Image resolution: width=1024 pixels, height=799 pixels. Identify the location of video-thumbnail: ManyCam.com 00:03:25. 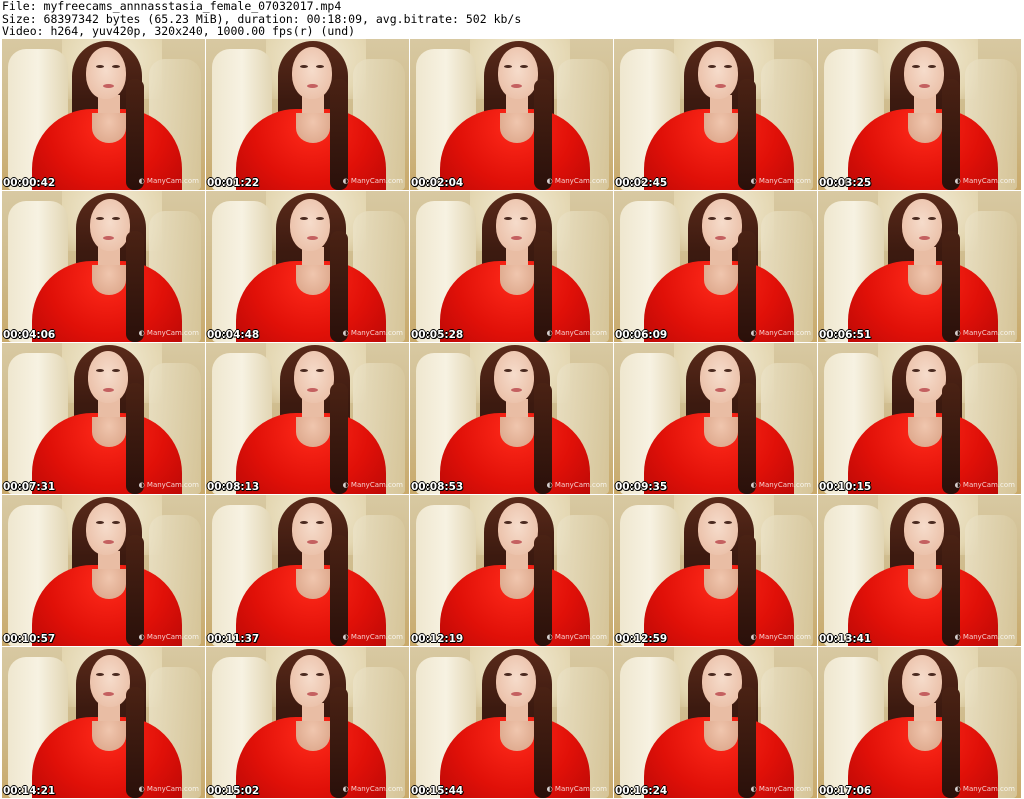
(919, 114).